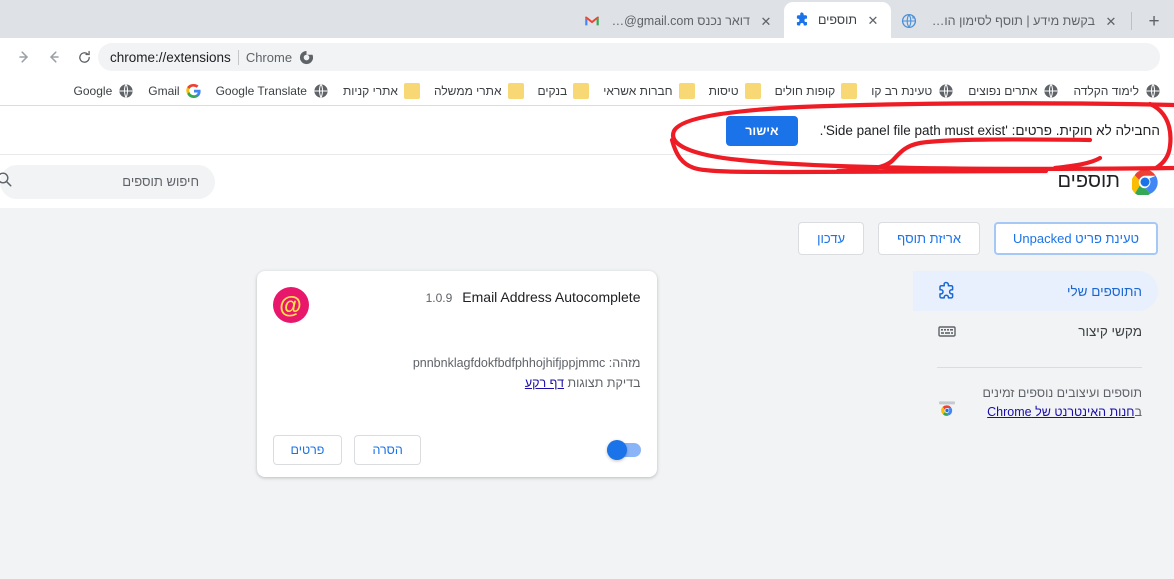  Describe the element at coordinates (164, 90) in the screenshot. I see `bookmark-label: Gmail` at that location.